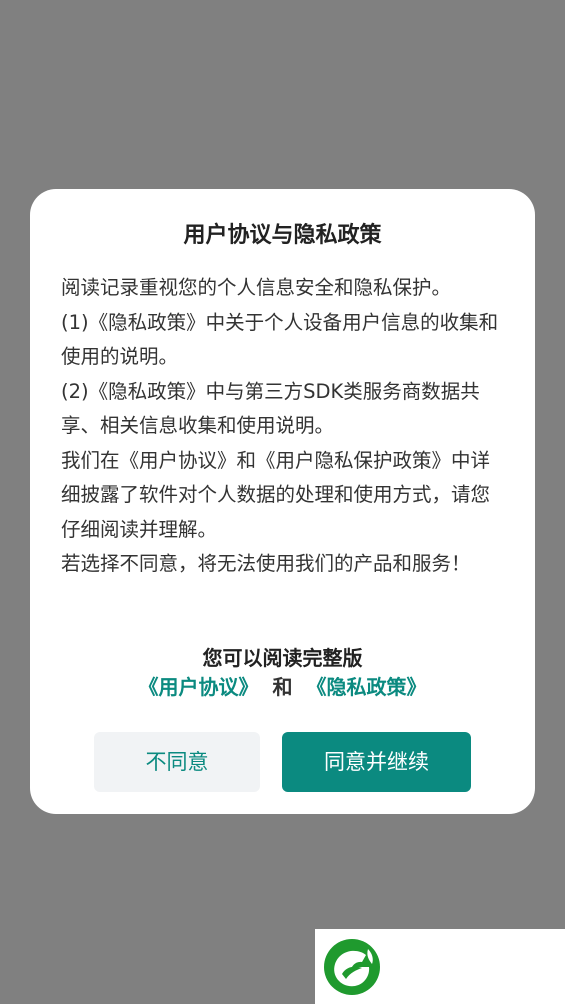 The image size is (565, 1004). Describe the element at coordinates (376, 762) in the screenshot. I see `accept-continue-button: 同意并继续` at that location.